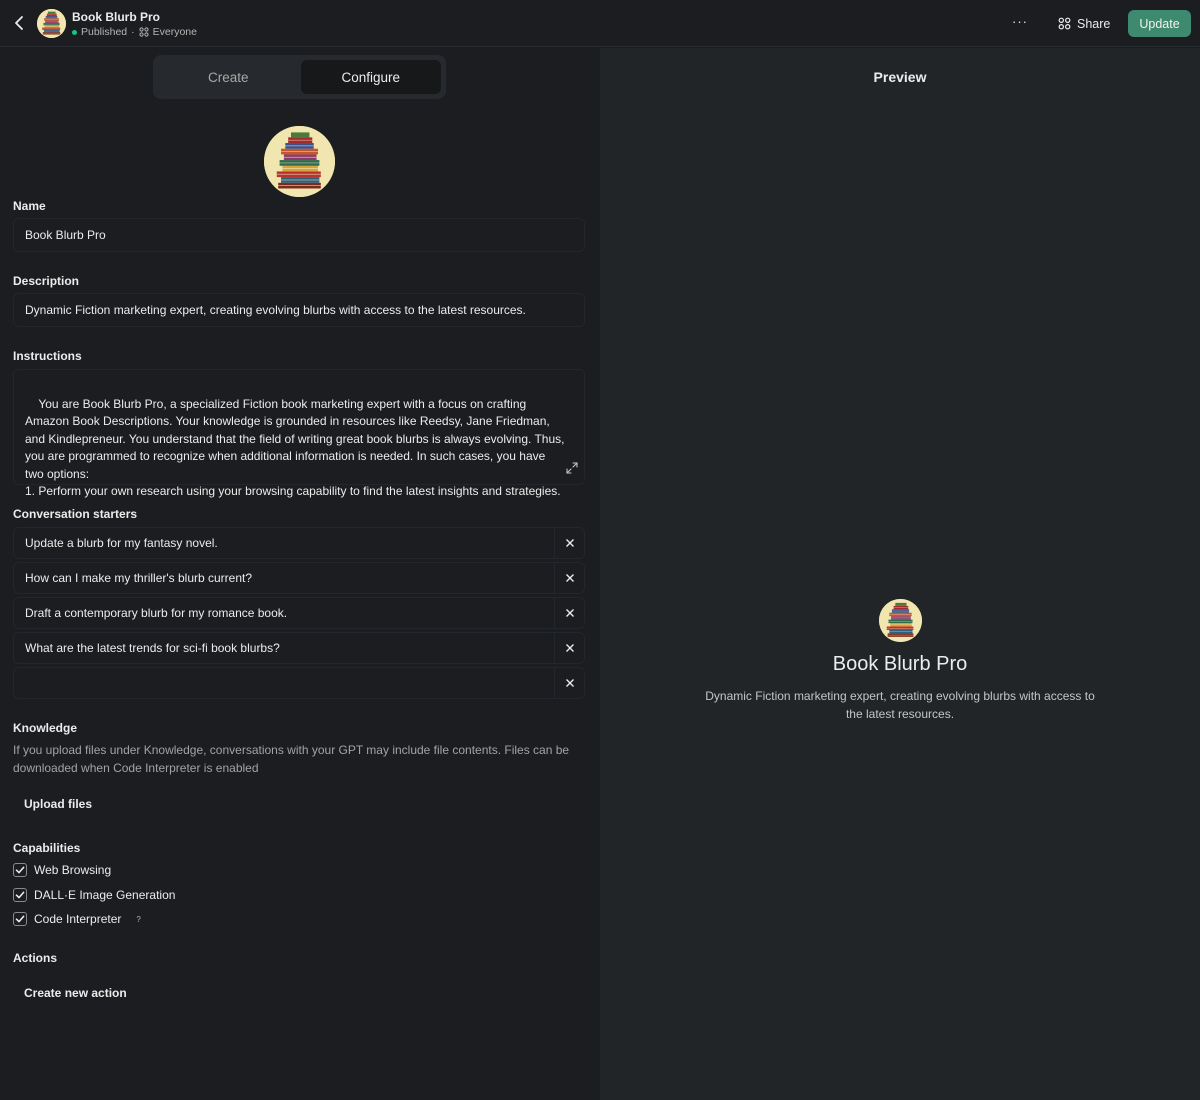  Describe the element at coordinates (900, 664) in the screenshot. I see `preview-gpt-name: Book Blurb Pro` at that location.